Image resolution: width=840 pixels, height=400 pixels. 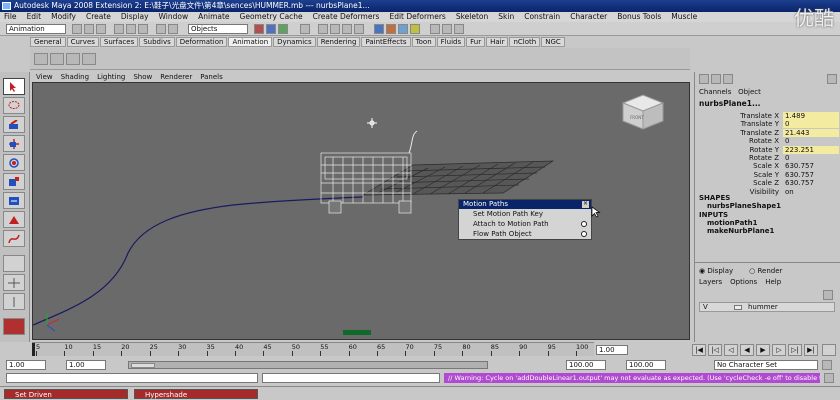 What do you see at coordinates (767, 124) in the screenshot?
I see `attr-row-translate-y: Translate Y 0` at bounding box center [767, 124].